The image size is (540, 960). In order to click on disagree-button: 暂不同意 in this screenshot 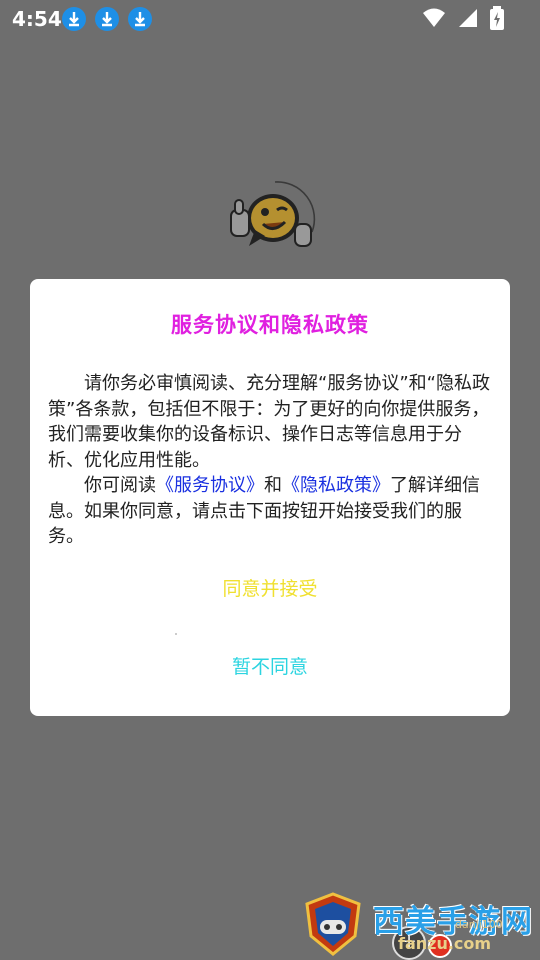, I will do `click(270, 665)`.